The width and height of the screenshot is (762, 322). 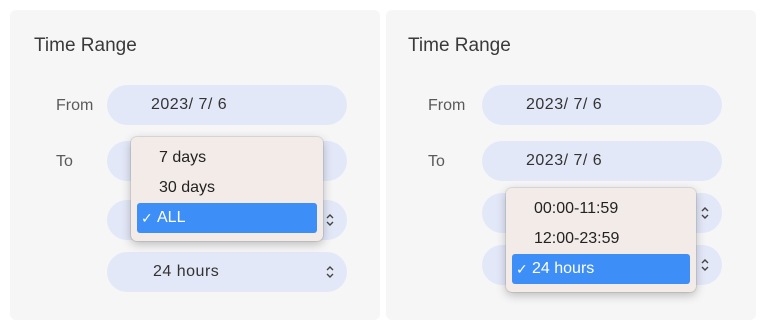 What do you see at coordinates (227, 158) in the screenshot?
I see `menu-item-7-days: 7 days` at bounding box center [227, 158].